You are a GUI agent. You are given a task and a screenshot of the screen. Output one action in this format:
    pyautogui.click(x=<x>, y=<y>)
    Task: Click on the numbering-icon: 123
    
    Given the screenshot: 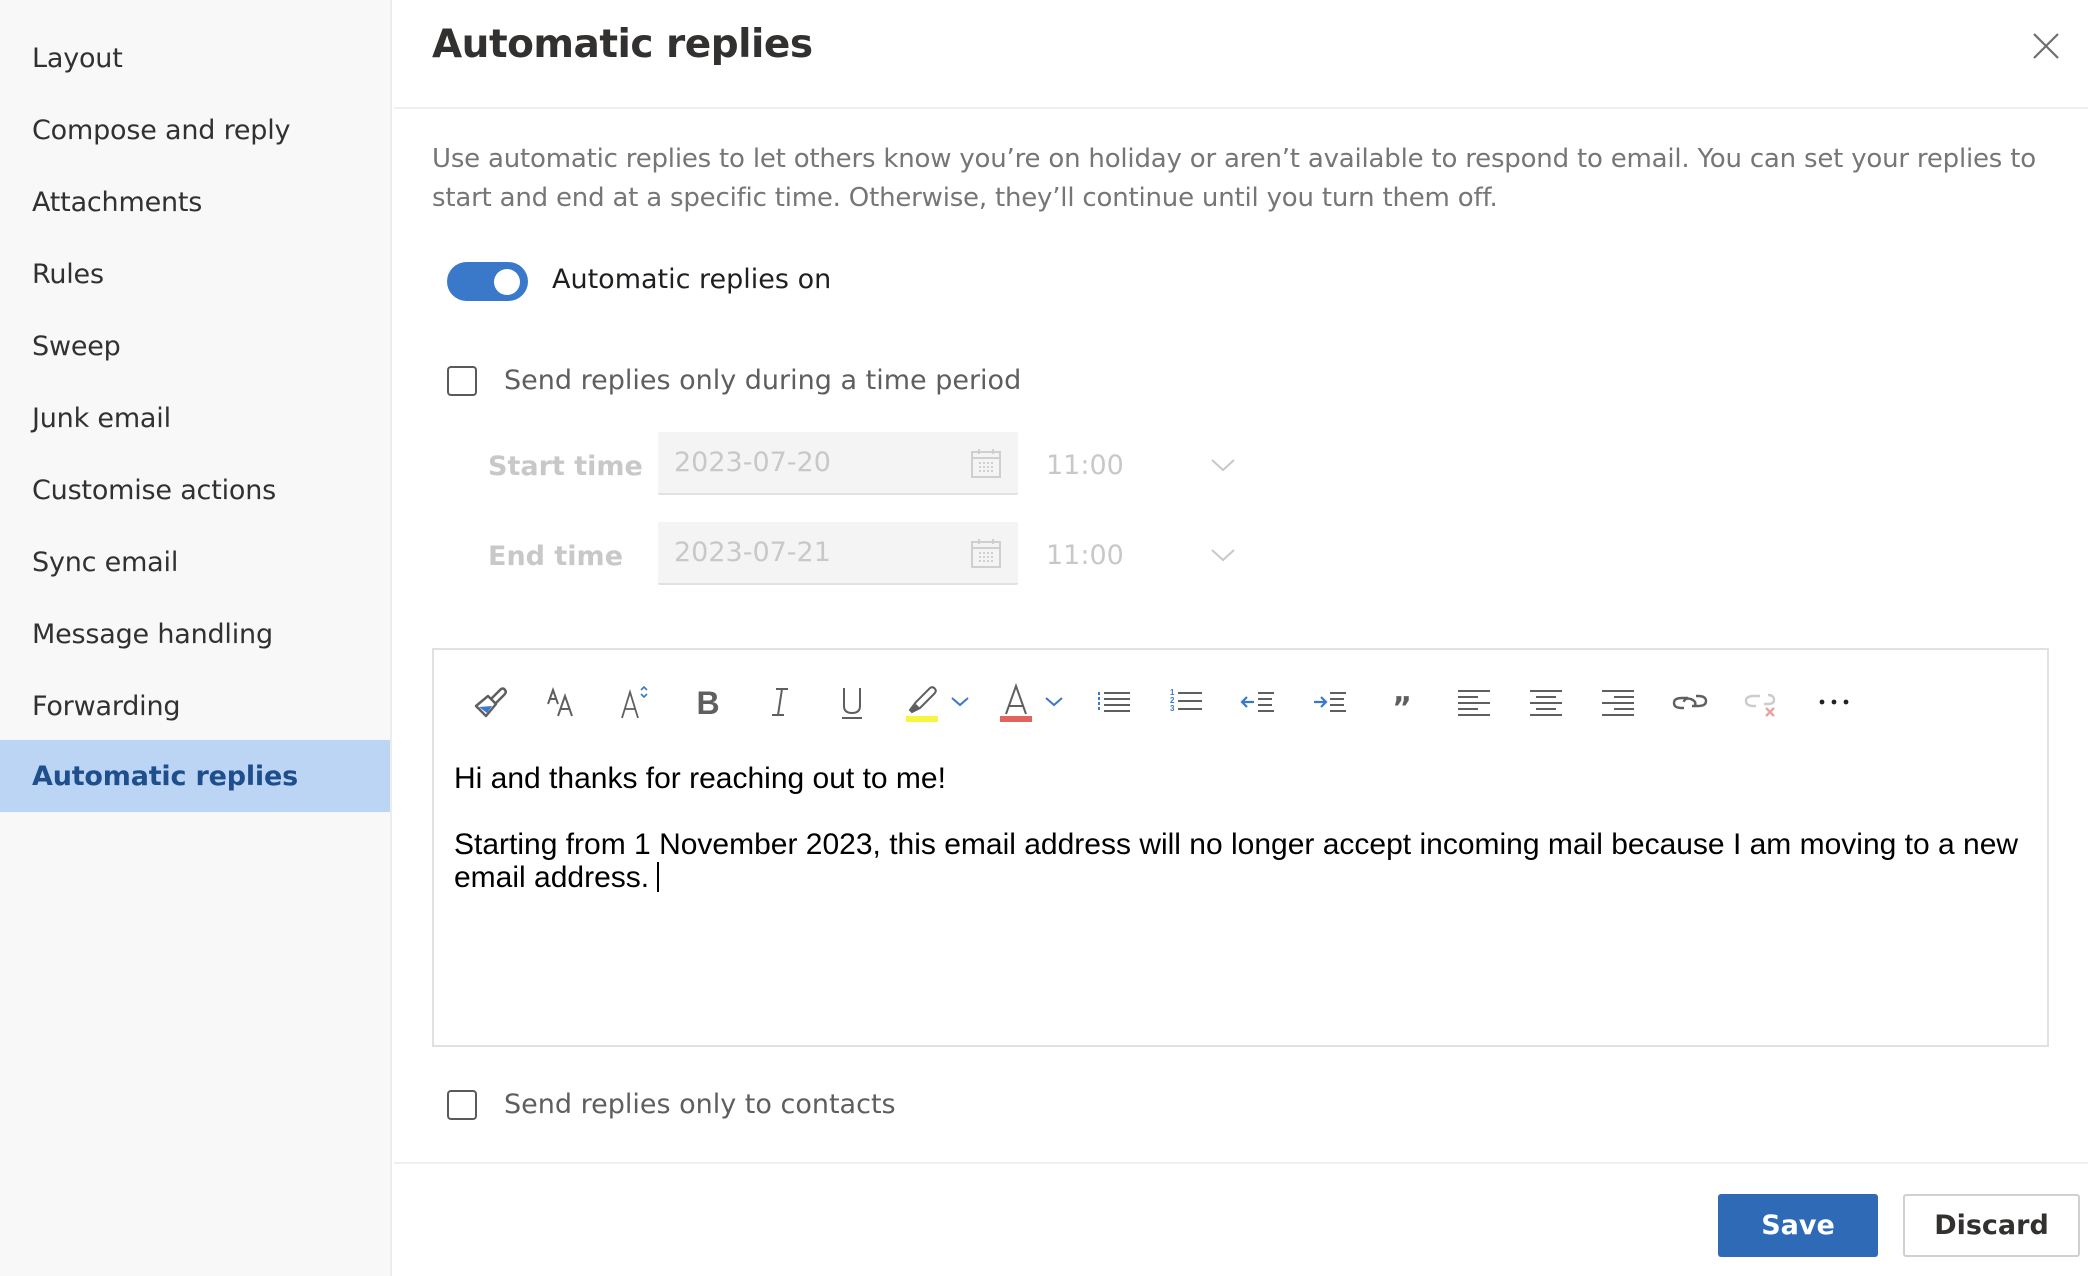 What is the action you would take?
    pyautogui.click(x=1186, y=700)
    